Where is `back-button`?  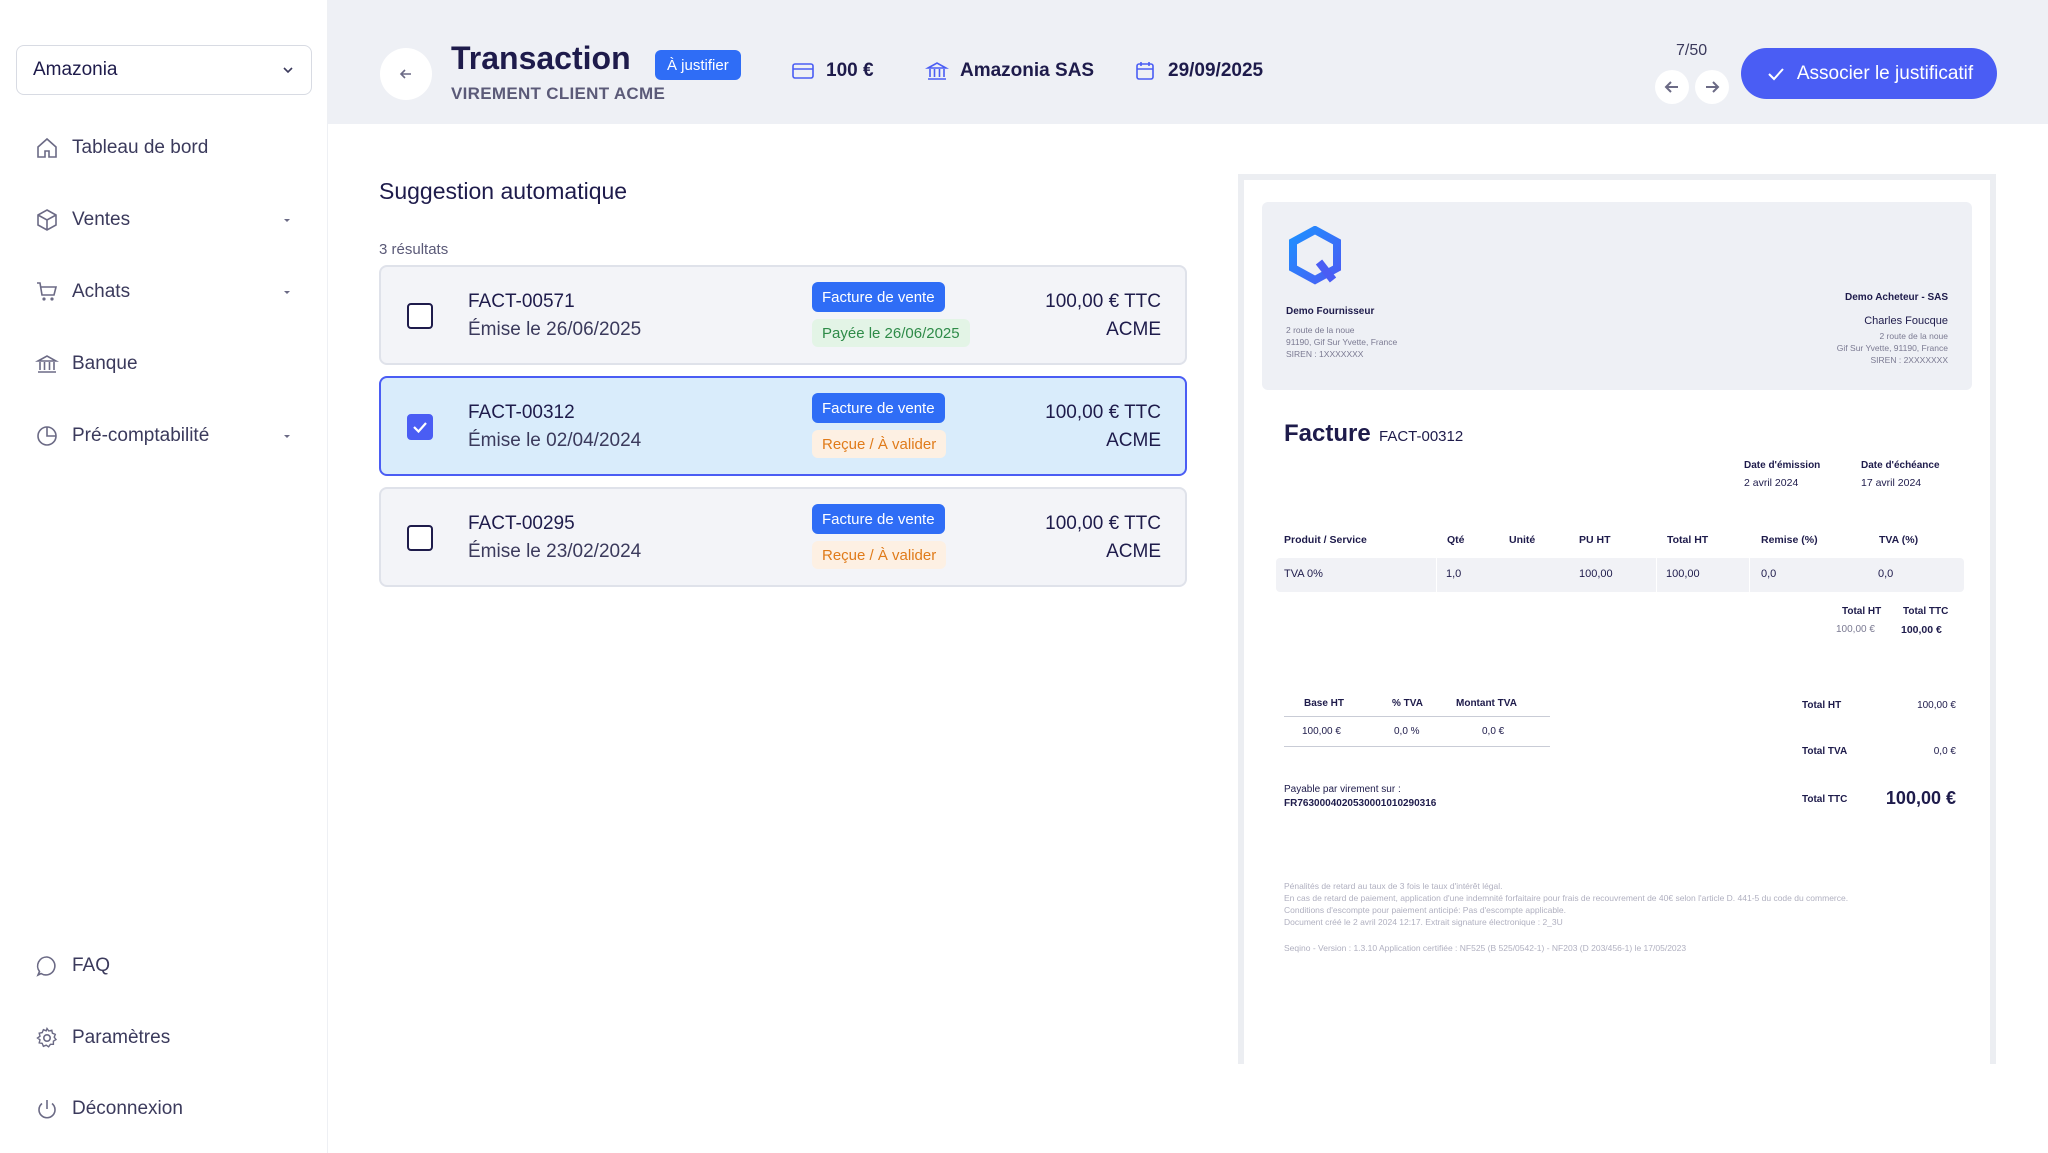
back-button is located at coordinates (406, 74).